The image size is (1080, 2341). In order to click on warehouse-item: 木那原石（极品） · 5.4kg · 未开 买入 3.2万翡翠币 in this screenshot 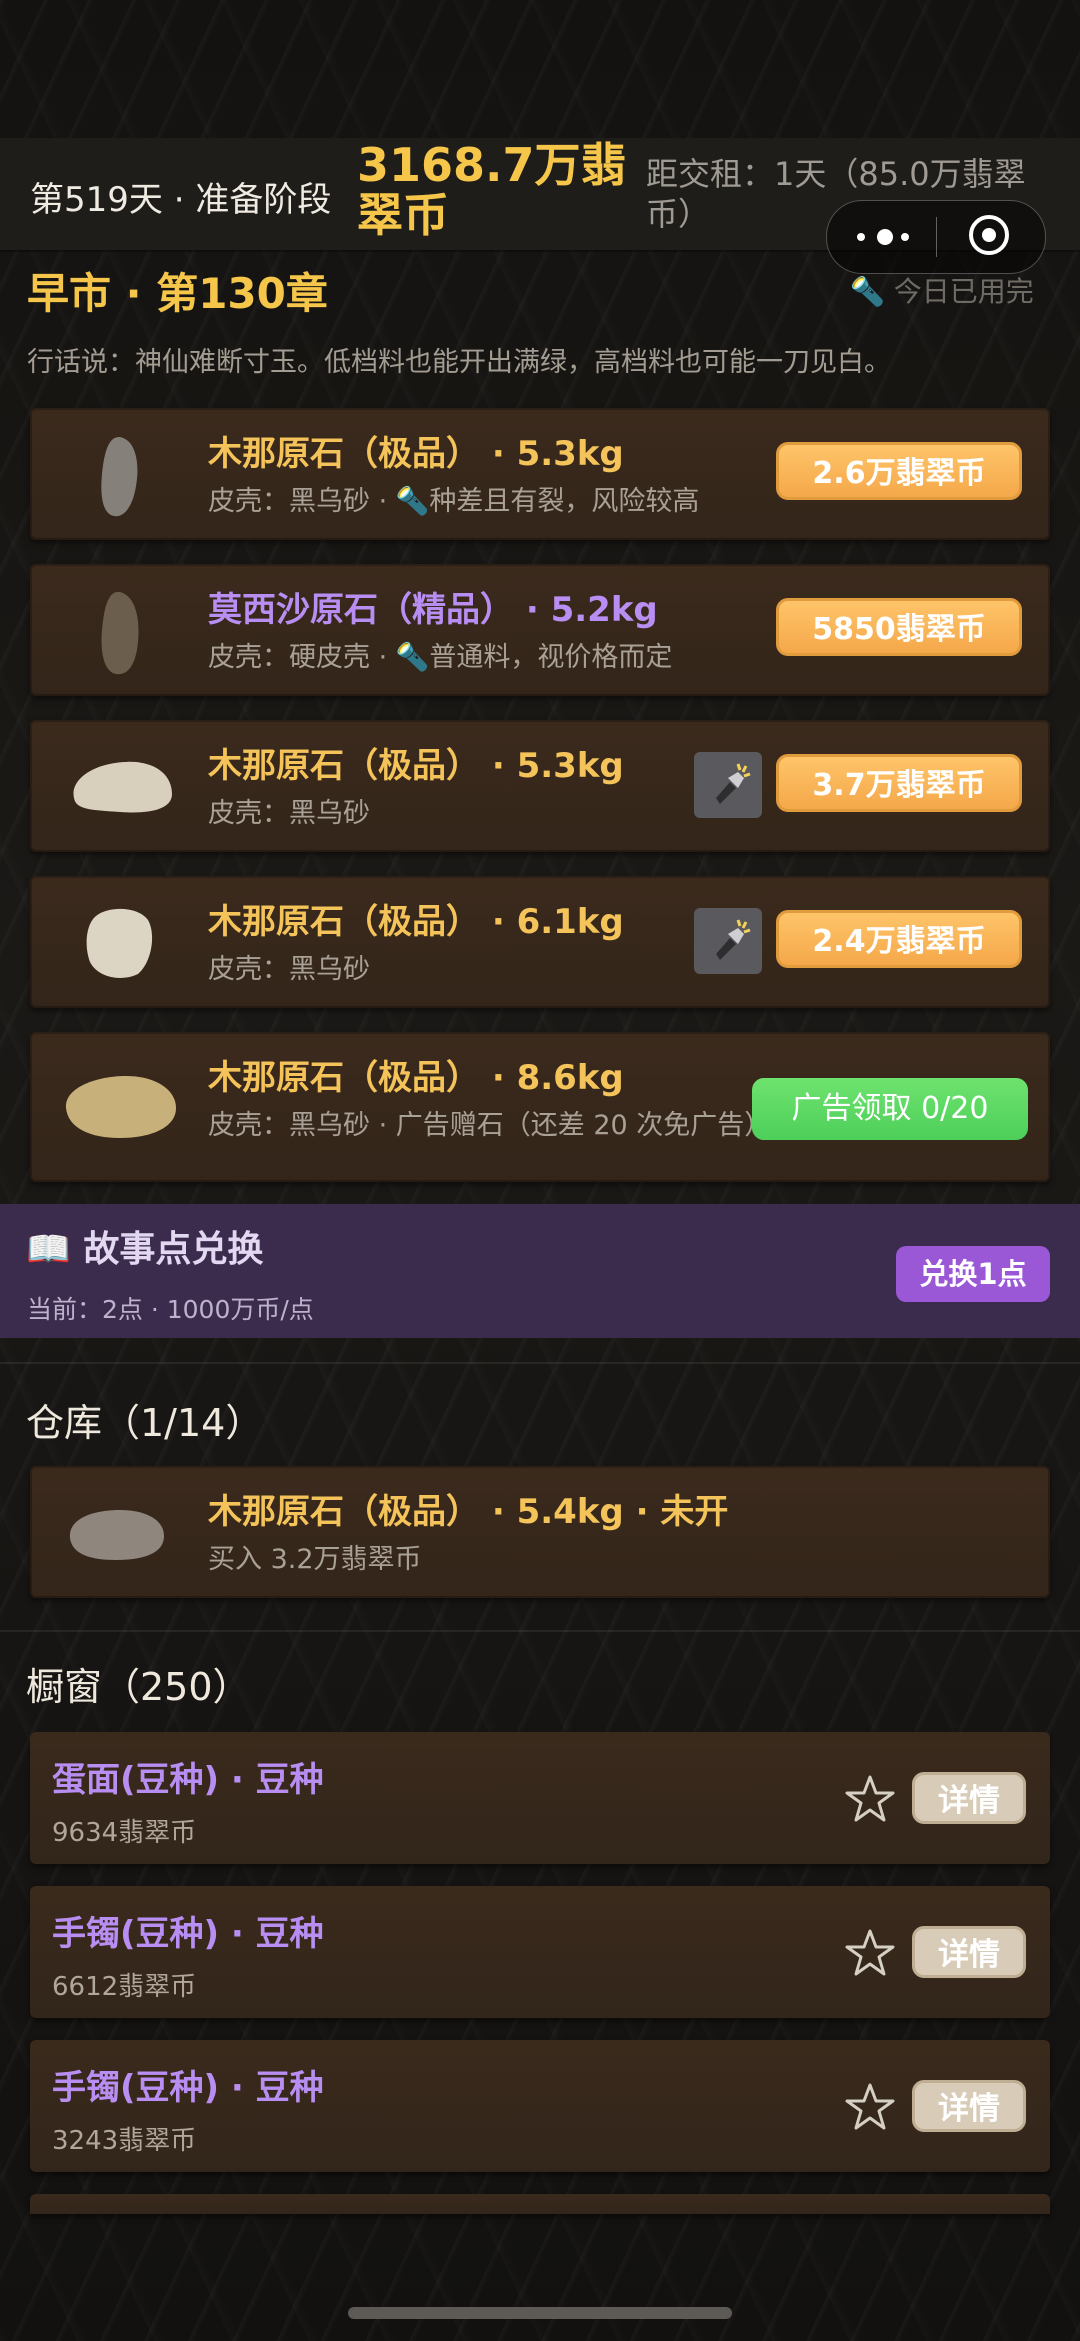, I will do `click(540, 1532)`.